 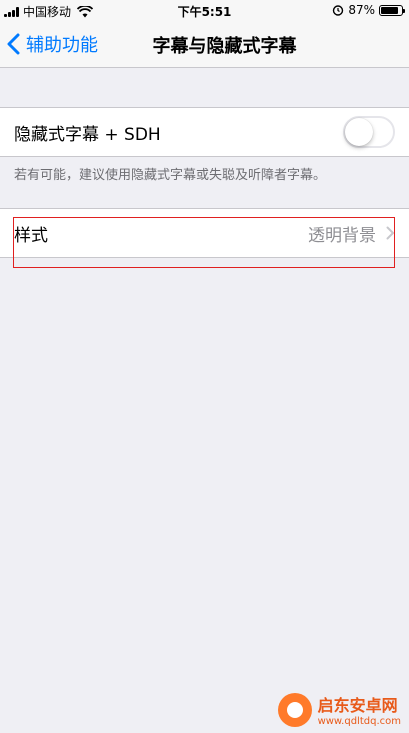 I want to click on status-right: 87%, so click(x=368, y=10).